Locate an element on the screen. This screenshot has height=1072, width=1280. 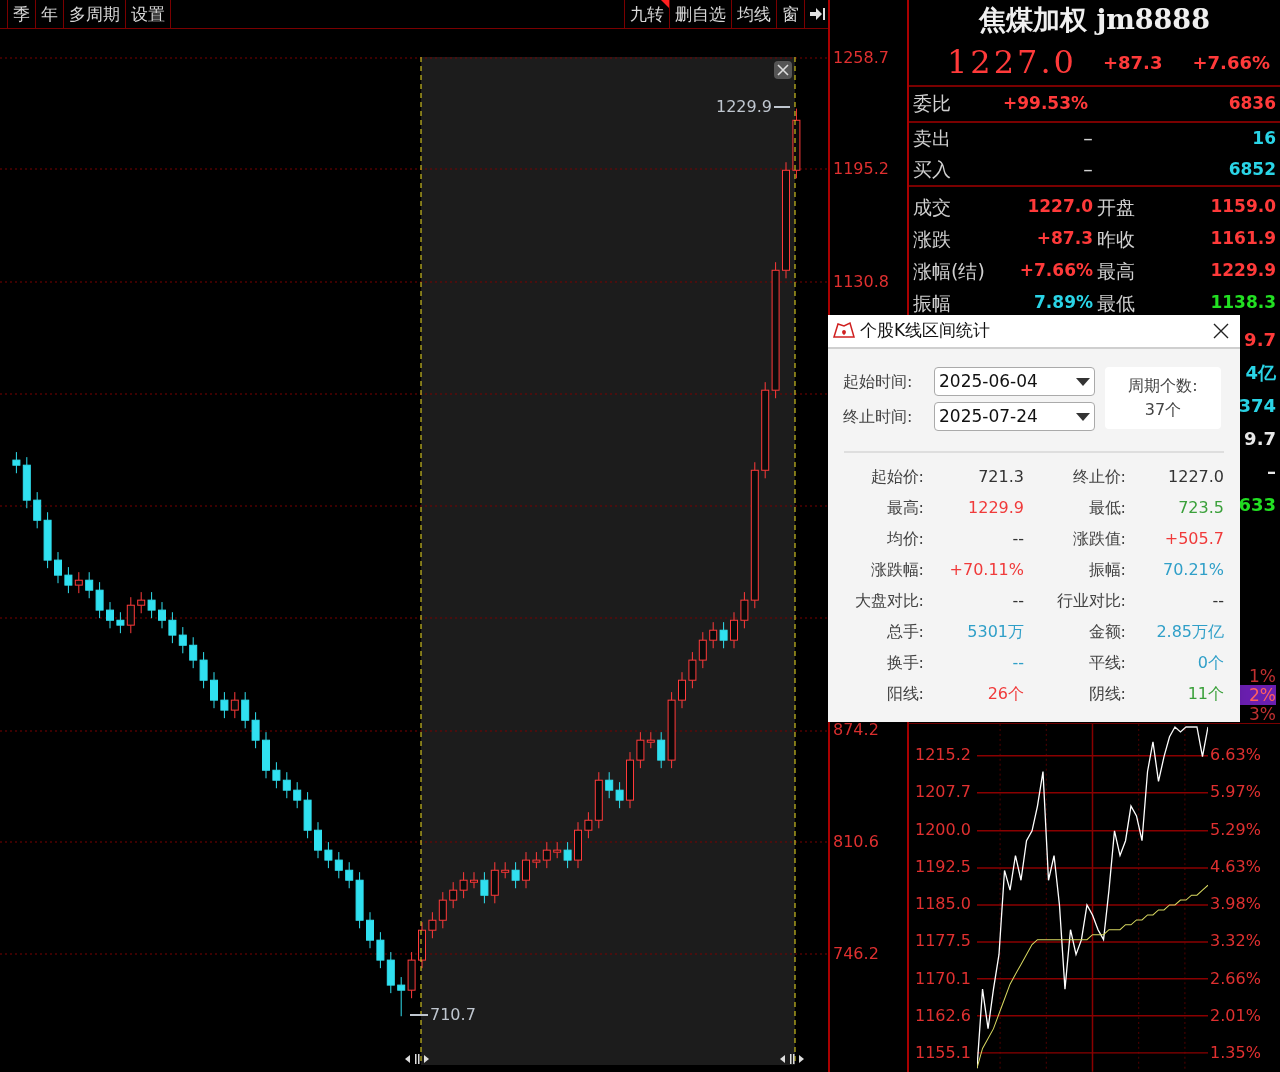
stat-value: 11个 is located at coordinates (1205, 693).